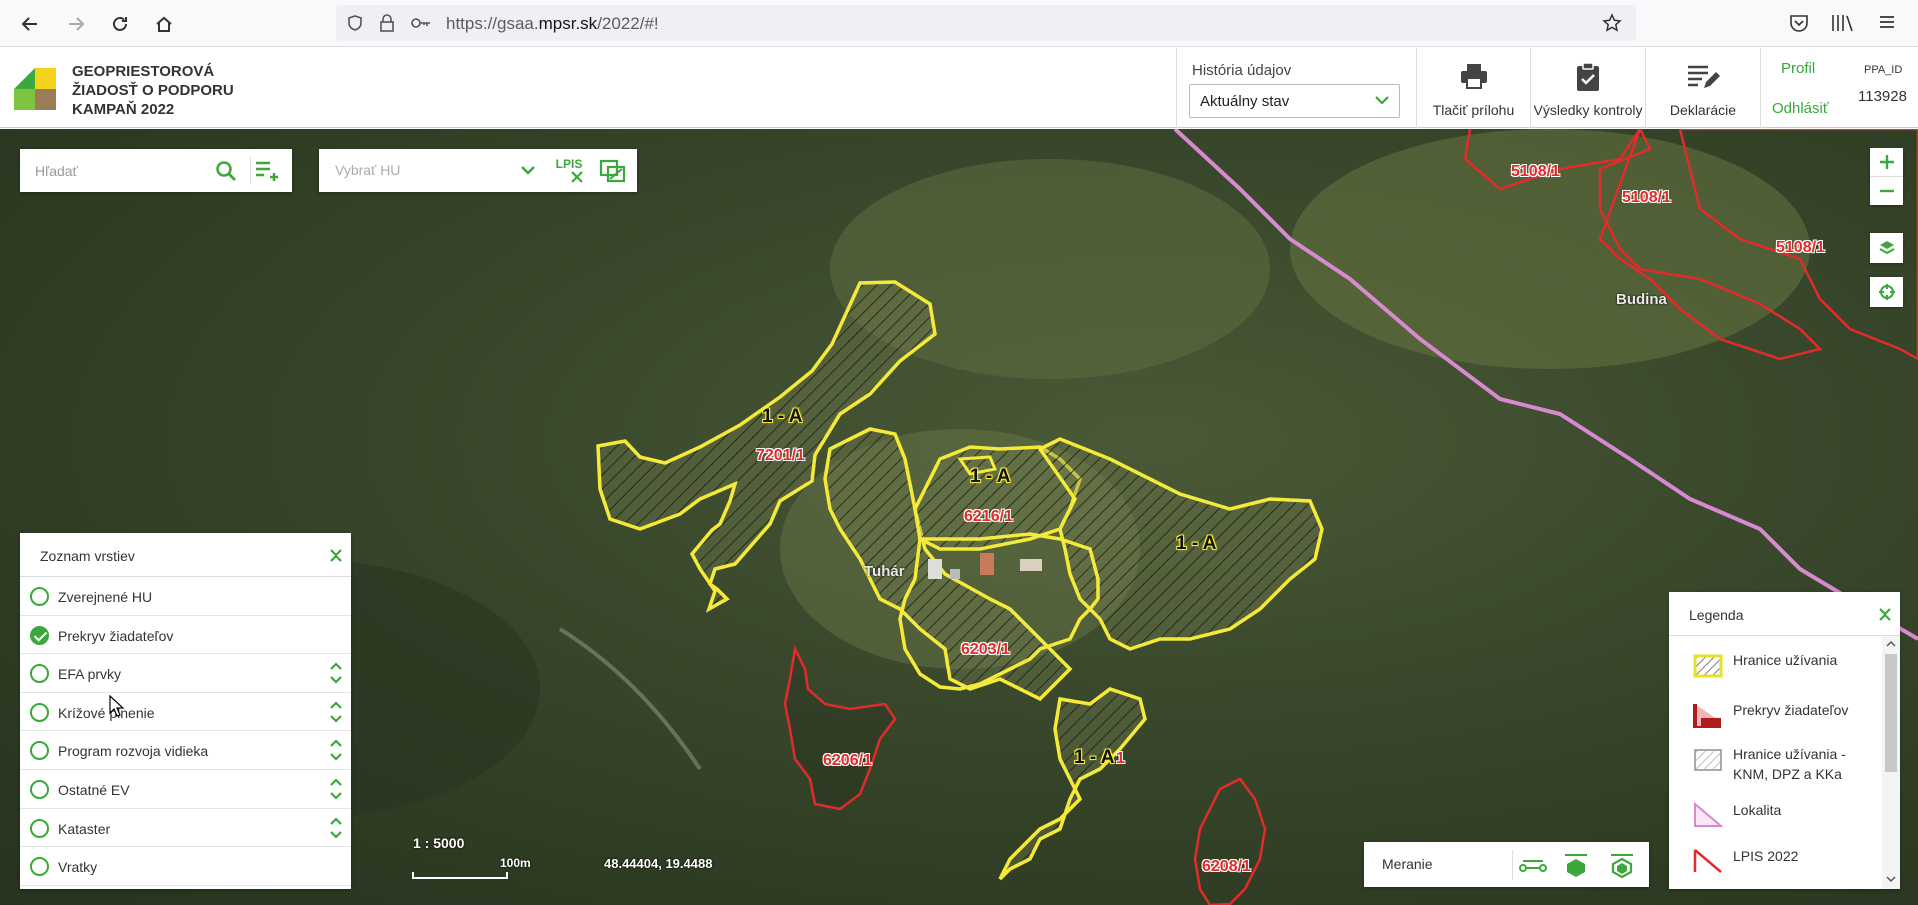 This screenshot has width=1918, height=905. Describe the element at coordinates (1883, 70) in the screenshot. I see `ppa-id-label: PPA_ID` at that location.